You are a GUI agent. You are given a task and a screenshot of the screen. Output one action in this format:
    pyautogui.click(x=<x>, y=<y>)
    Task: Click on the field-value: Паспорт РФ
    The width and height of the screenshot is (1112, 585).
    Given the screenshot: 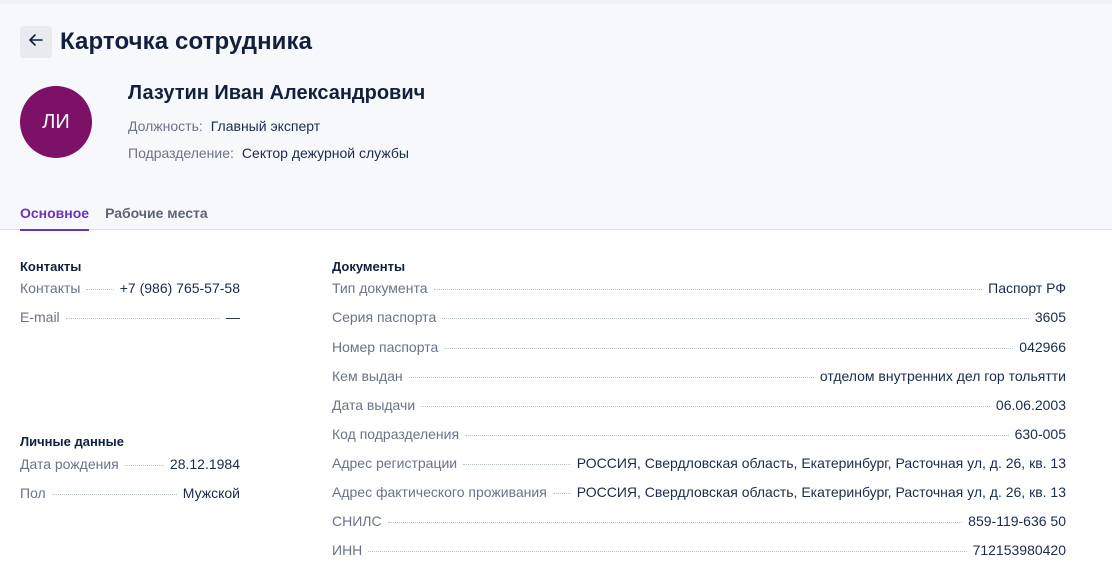 What is the action you would take?
    pyautogui.click(x=1027, y=288)
    